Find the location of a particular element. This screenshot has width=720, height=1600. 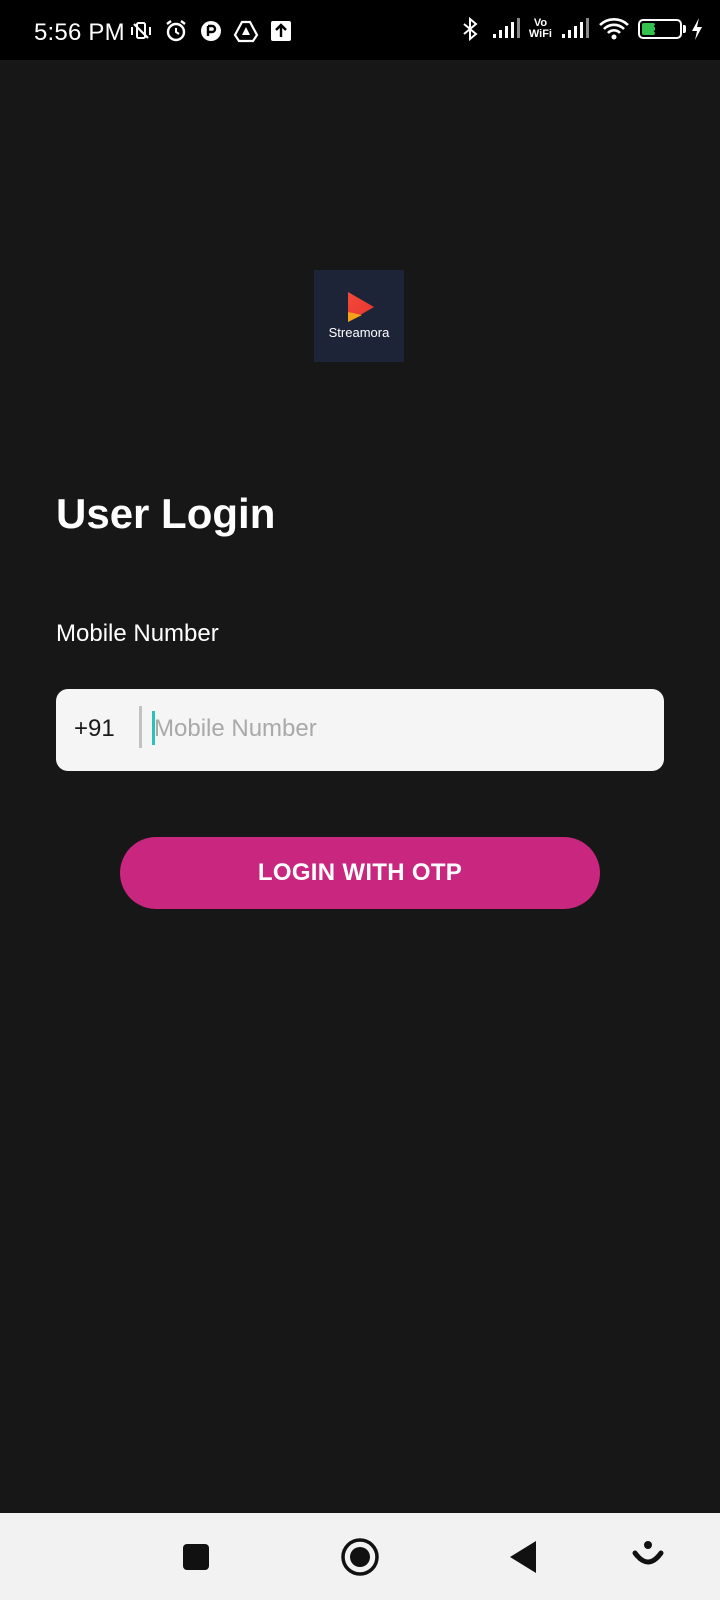

text-cursor is located at coordinates (153, 728).